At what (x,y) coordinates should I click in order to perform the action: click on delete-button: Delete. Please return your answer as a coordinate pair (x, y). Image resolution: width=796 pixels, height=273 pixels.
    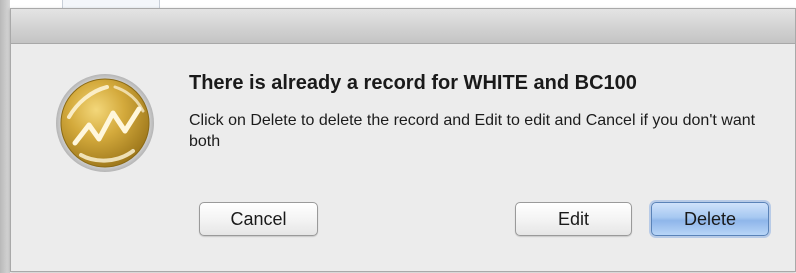
    Looking at the image, I should click on (710, 219).